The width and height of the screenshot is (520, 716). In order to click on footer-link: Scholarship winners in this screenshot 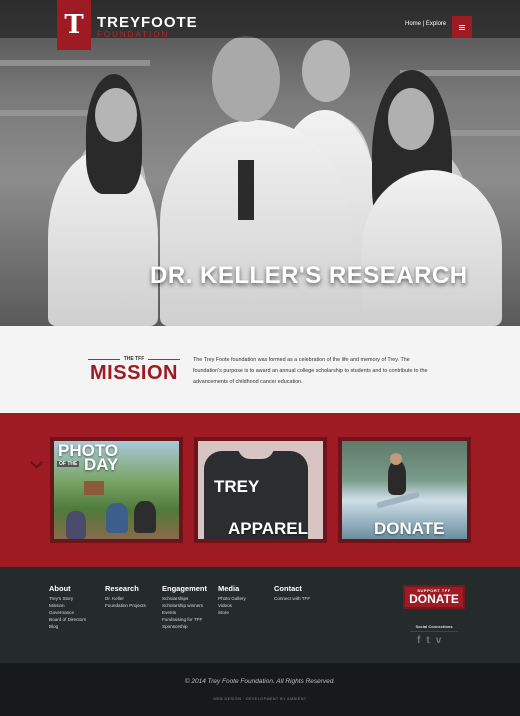, I will do `click(184, 605)`.